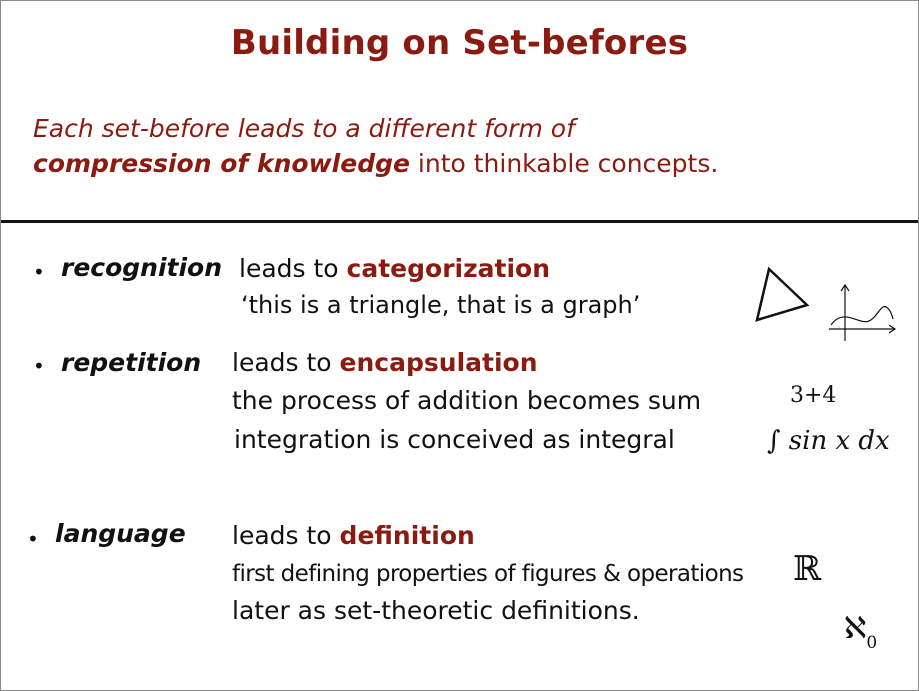 This screenshot has width=919, height=691. Describe the element at coordinates (448, 268) in the screenshot. I see `result-categorization: categorization` at that location.